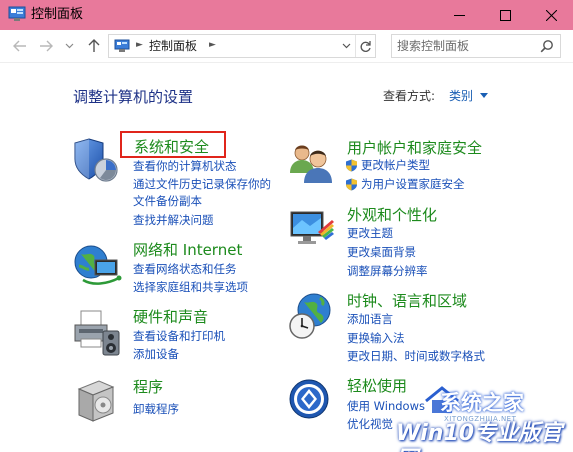 The width and height of the screenshot is (573, 452). Describe the element at coordinates (170, 317) in the screenshot. I see `category-title-hardware-sound: 硬件和声音` at that location.